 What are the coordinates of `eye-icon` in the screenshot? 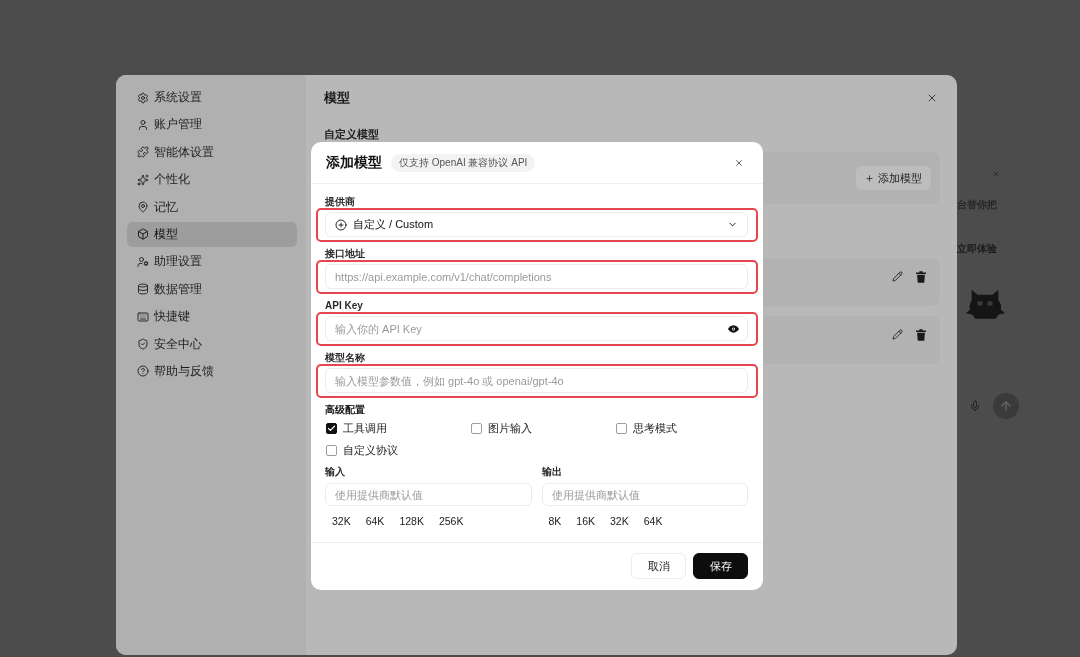 It's located at (733, 329).